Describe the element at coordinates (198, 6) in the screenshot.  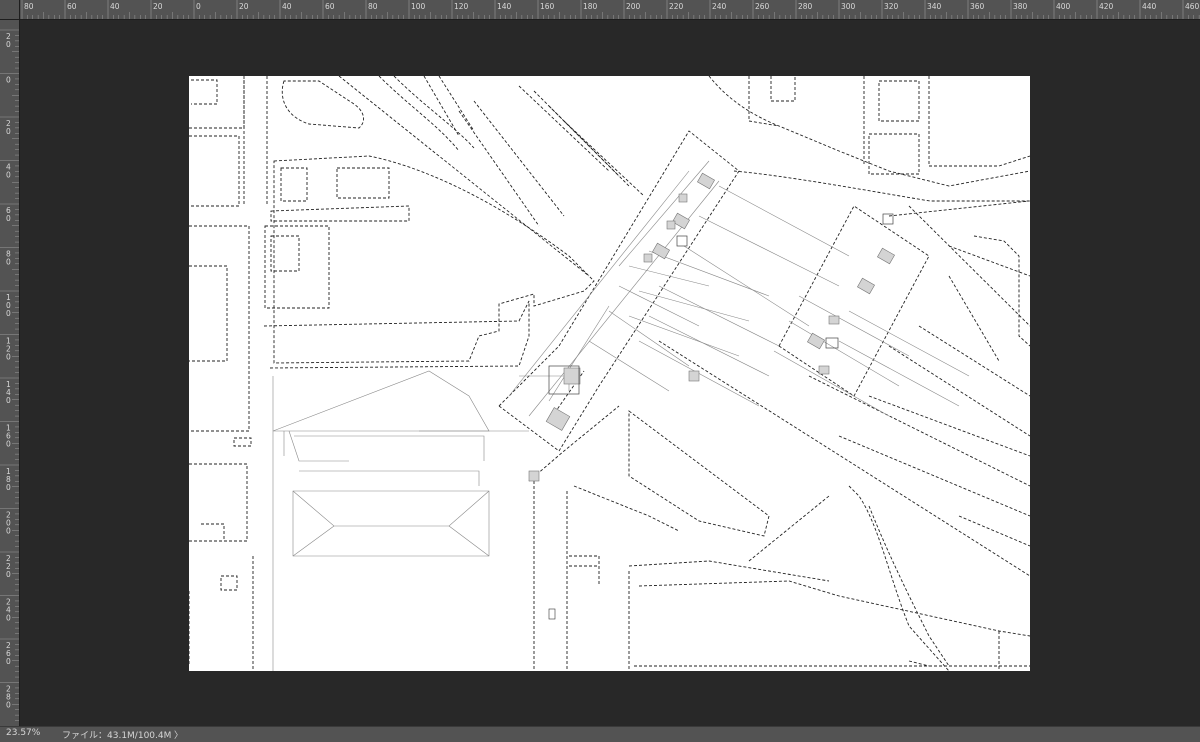
I see `ruler-top-label: 0` at that location.